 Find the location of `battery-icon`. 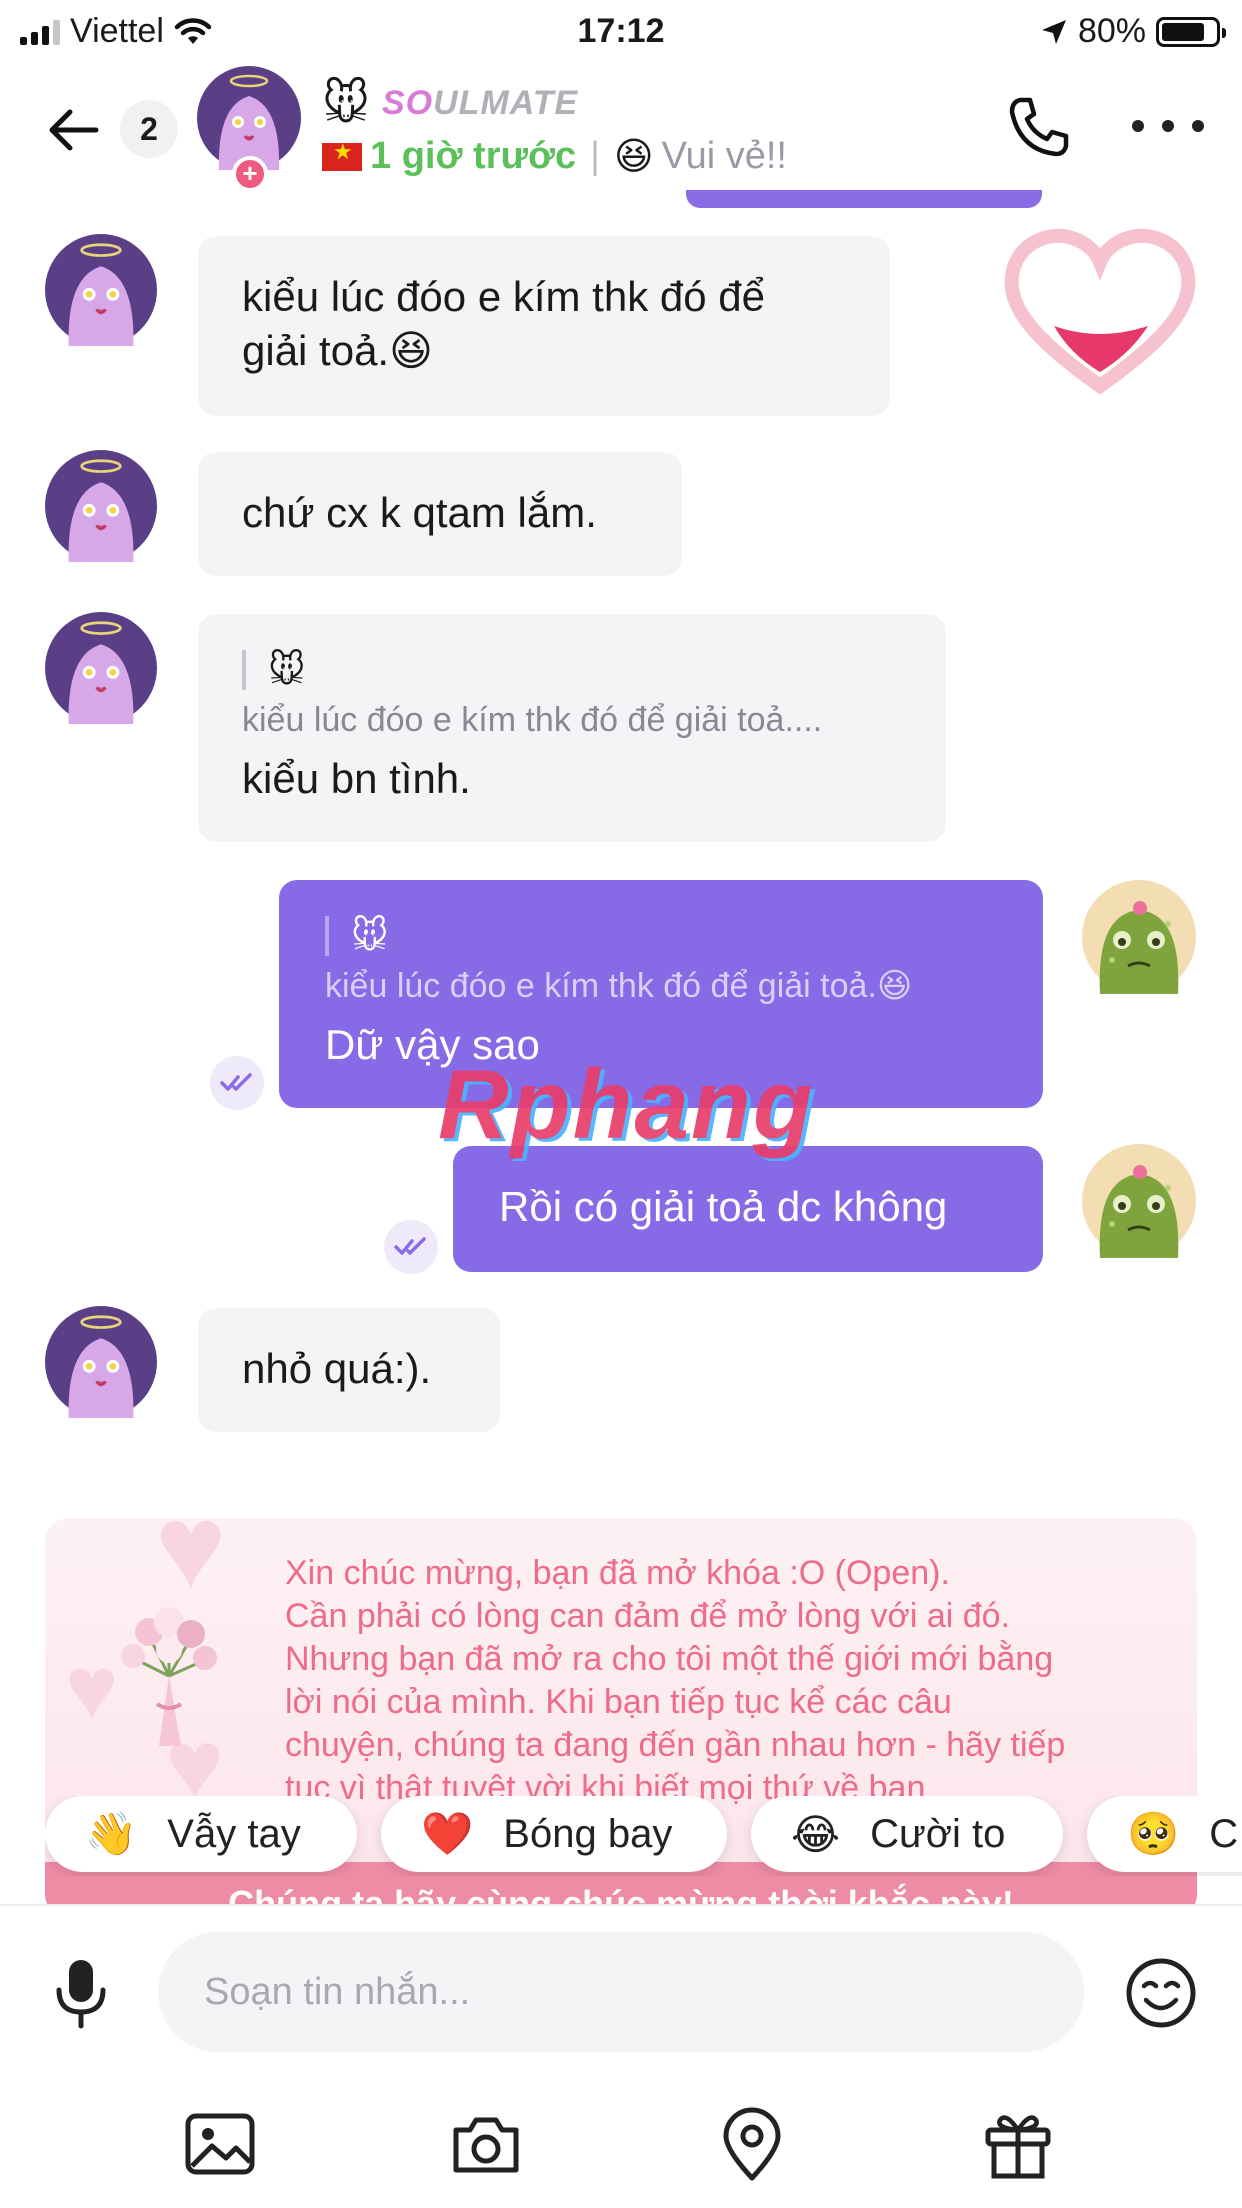

battery-icon is located at coordinates (1191, 31).